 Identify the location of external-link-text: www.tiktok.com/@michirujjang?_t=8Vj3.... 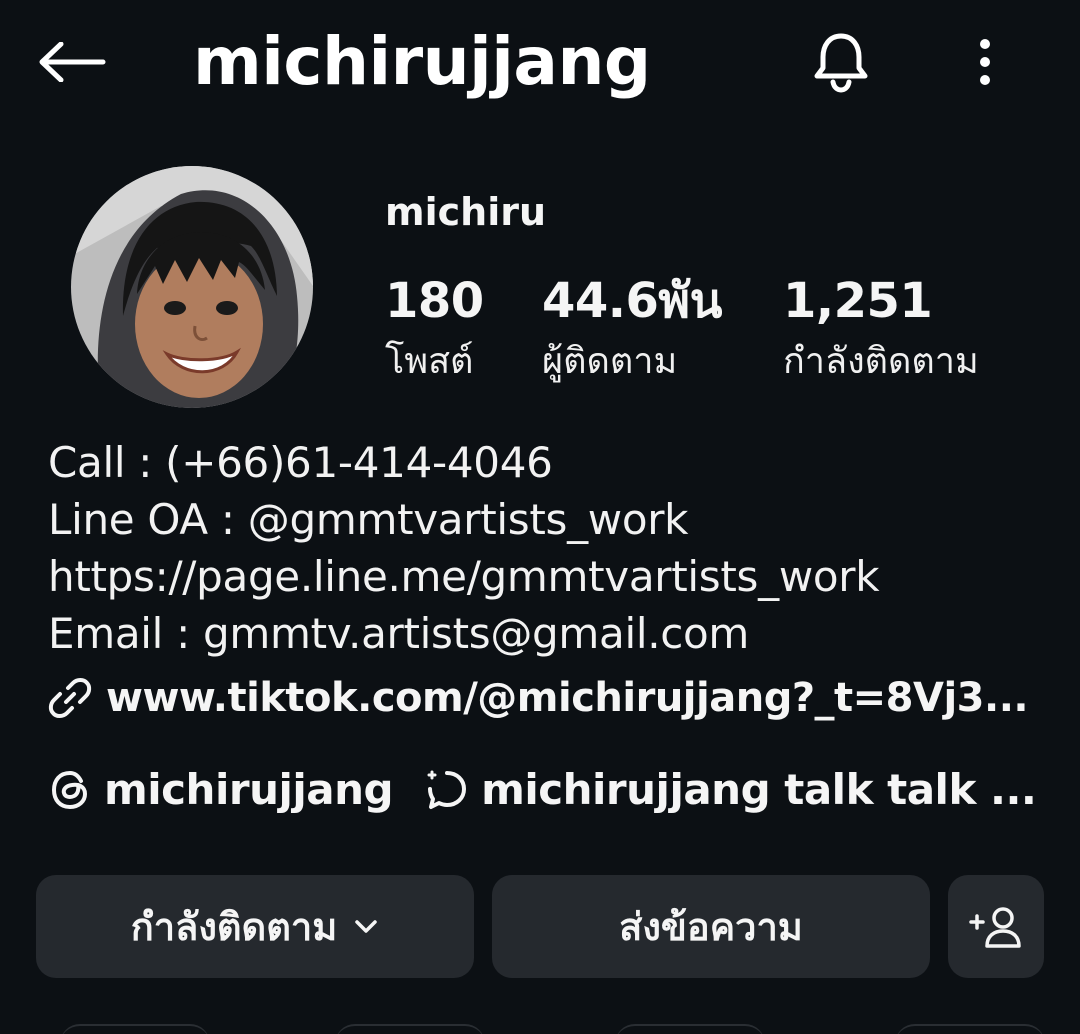
(567, 698).